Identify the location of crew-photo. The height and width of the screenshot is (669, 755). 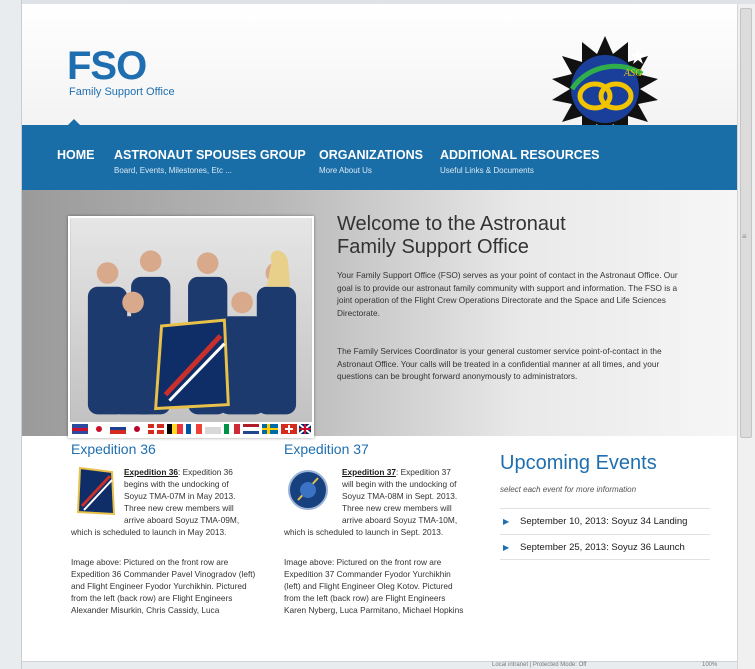
(191, 327).